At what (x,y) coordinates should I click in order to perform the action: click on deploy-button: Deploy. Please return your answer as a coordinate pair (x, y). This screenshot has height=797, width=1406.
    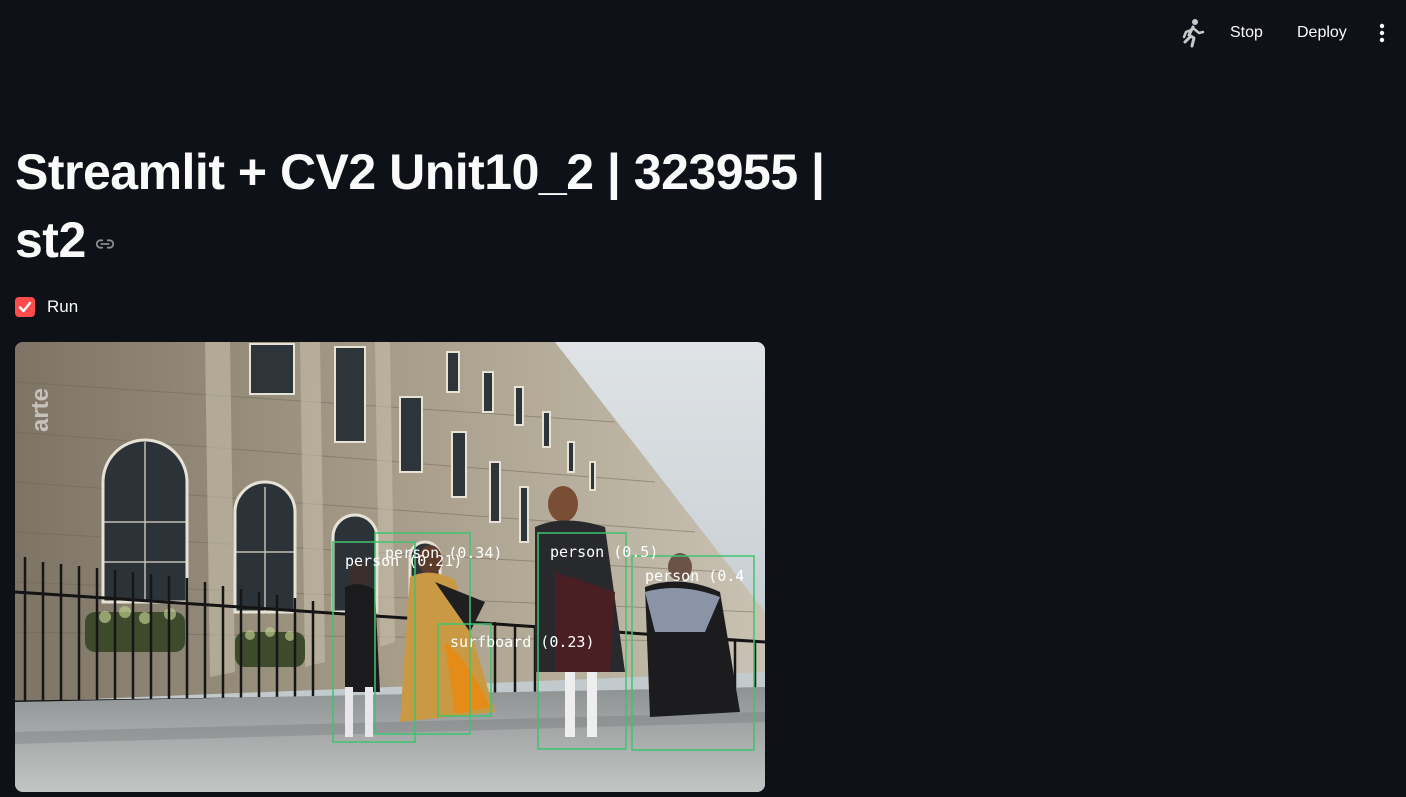
    Looking at the image, I should click on (1322, 33).